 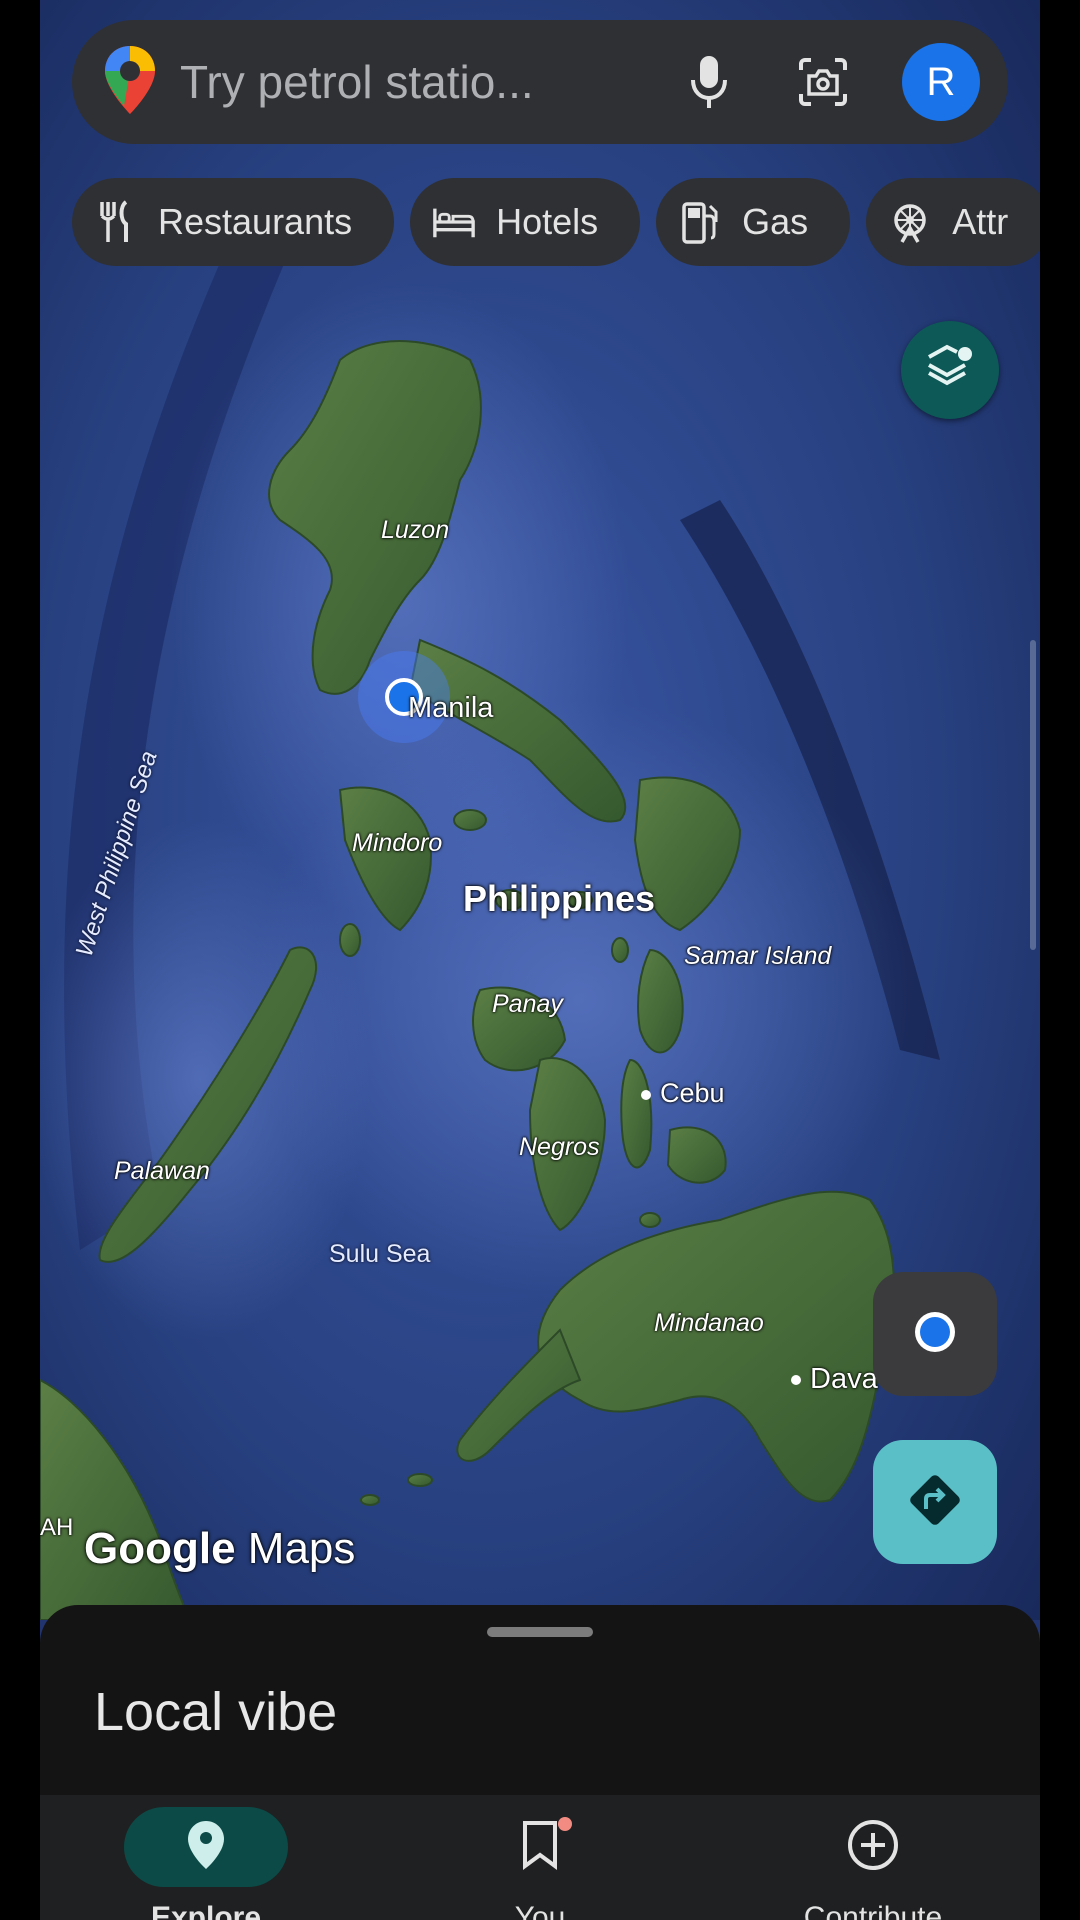 I want to click on map-scroll-indicator, so click(x=1033, y=795).